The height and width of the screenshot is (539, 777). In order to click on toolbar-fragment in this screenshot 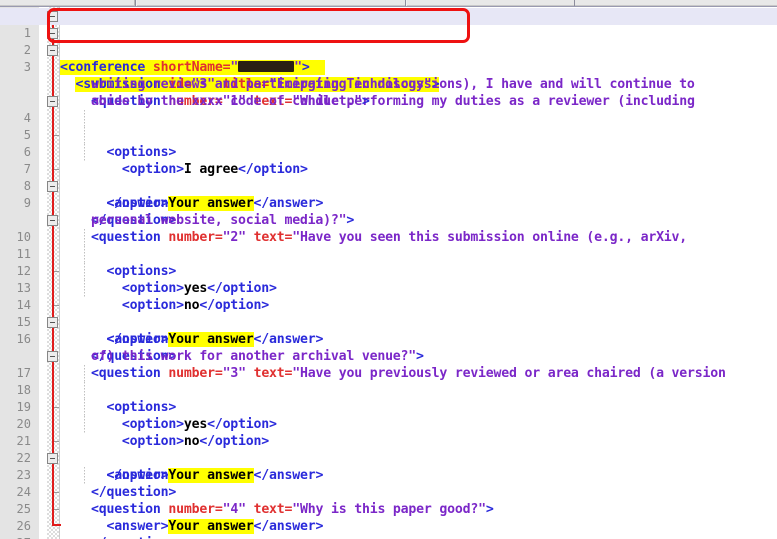, I will do `click(388, 3)`.